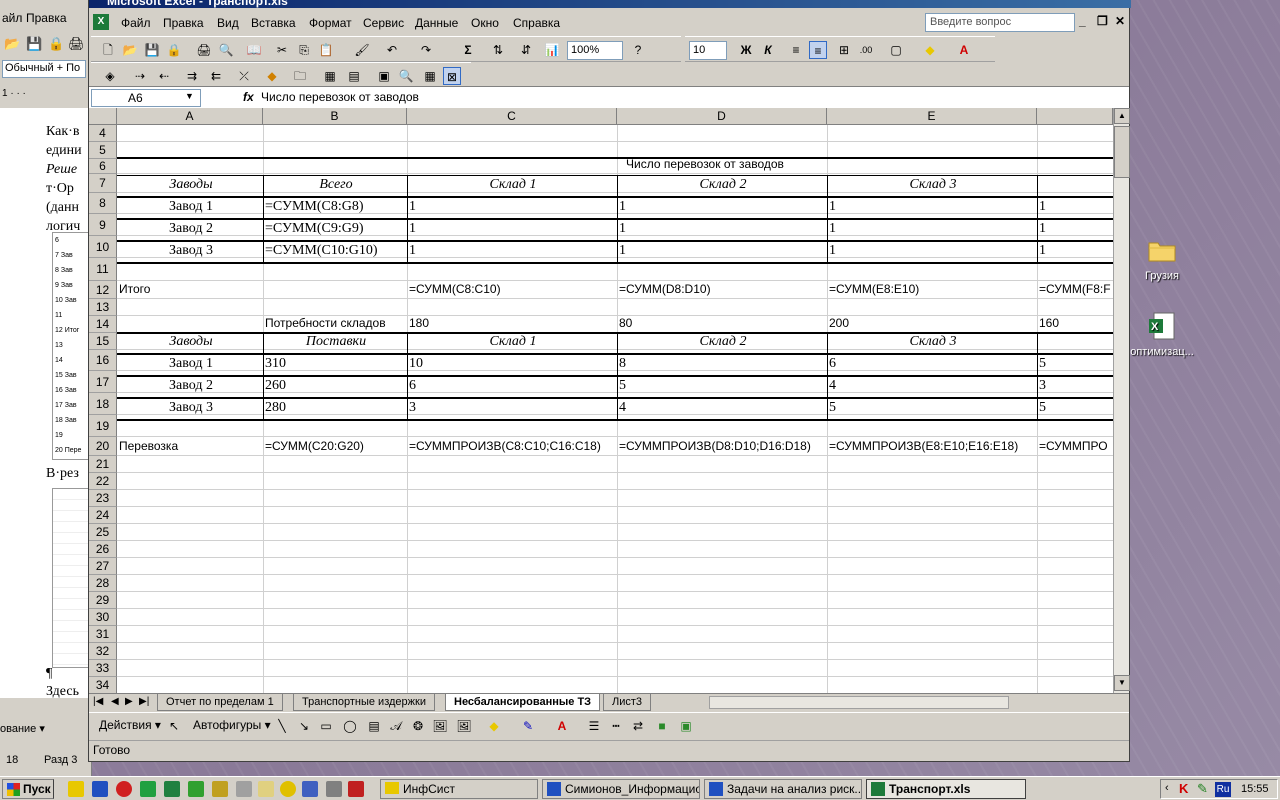 The image size is (1280, 800). Describe the element at coordinates (932, 251) in the screenshot. I see `cell-e10: 1` at that location.